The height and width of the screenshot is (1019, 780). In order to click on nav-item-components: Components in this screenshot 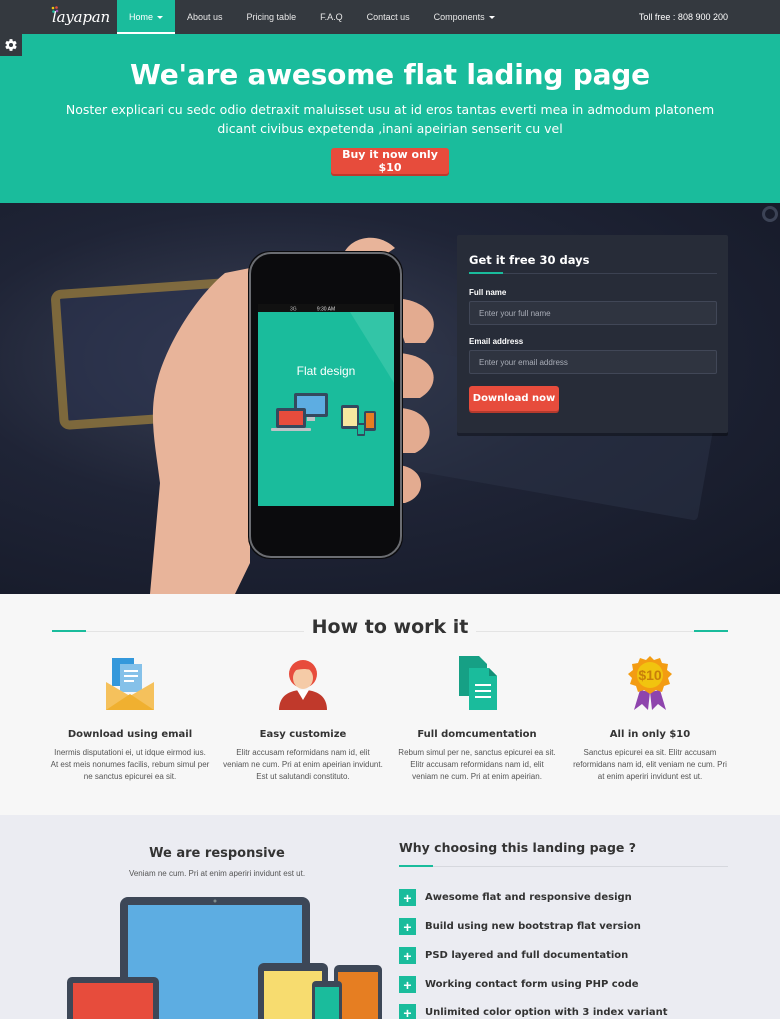, I will do `click(464, 17)`.